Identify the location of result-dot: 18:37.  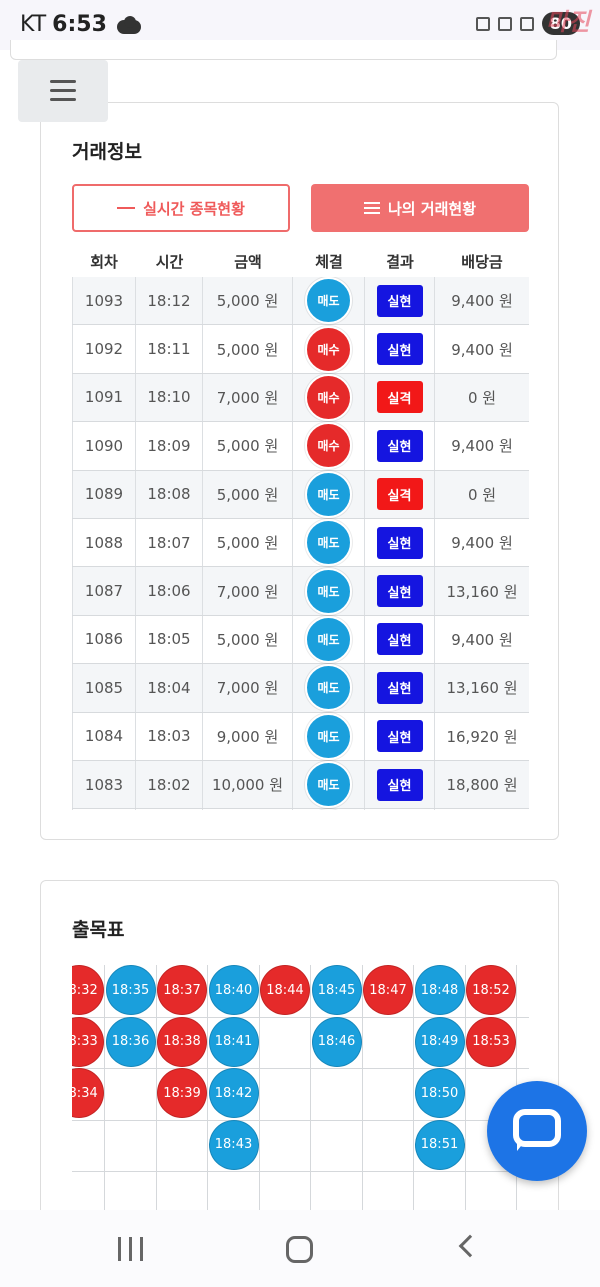
(182, 990).